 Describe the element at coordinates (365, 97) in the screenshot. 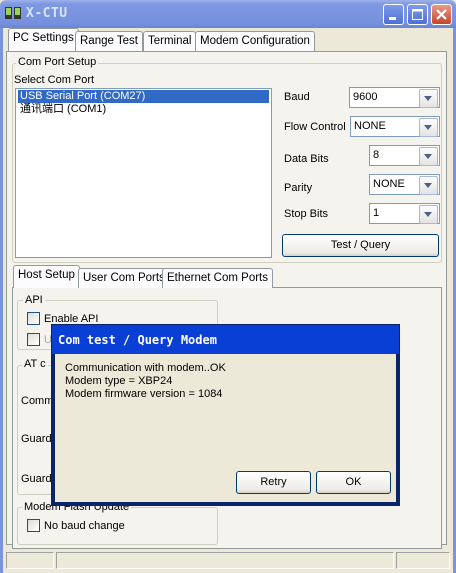

I see `baud-value: 9600` at that location.